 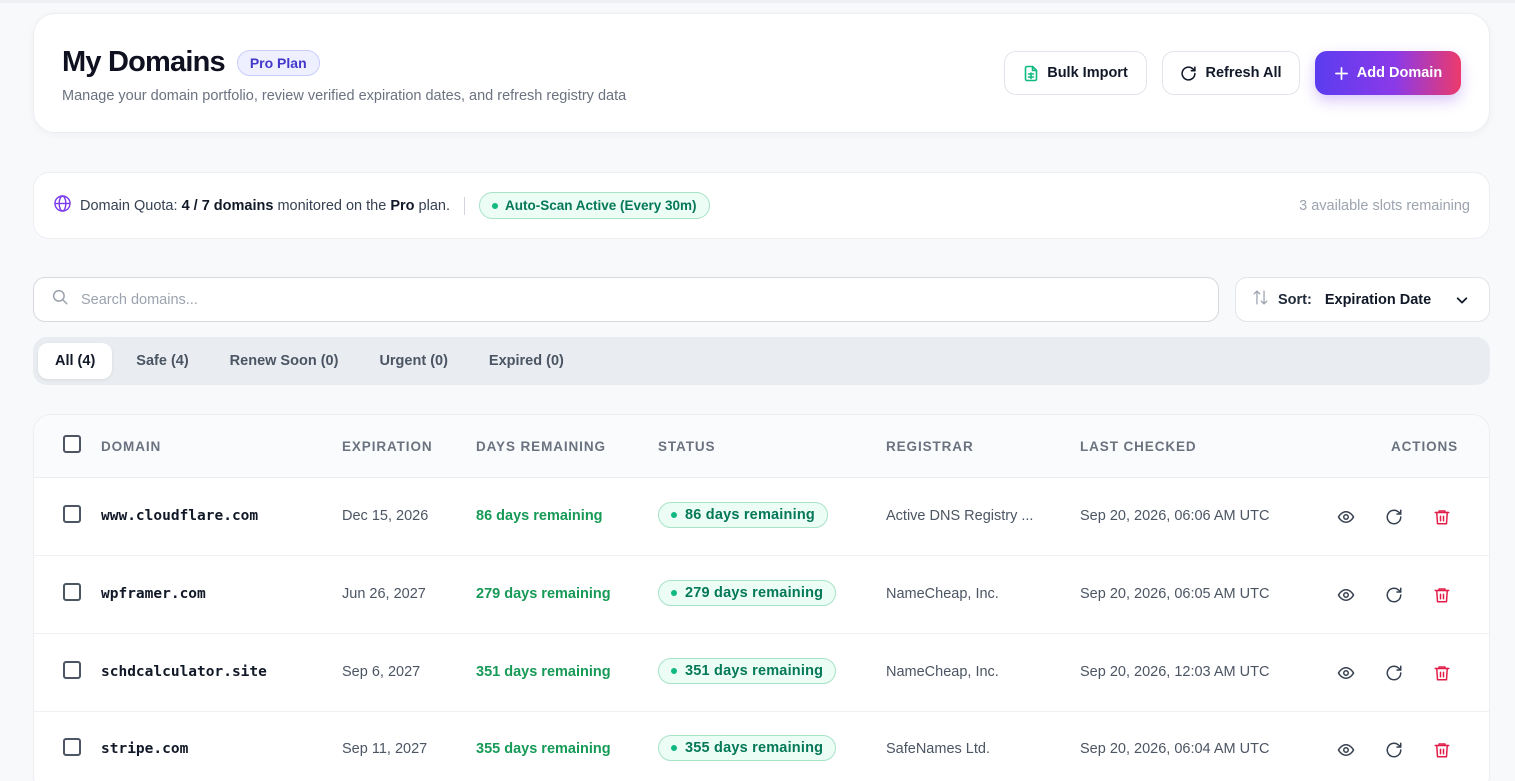 I want to click on column-days-remaining: DAYS REMAINING, so click(x=541, y=446).